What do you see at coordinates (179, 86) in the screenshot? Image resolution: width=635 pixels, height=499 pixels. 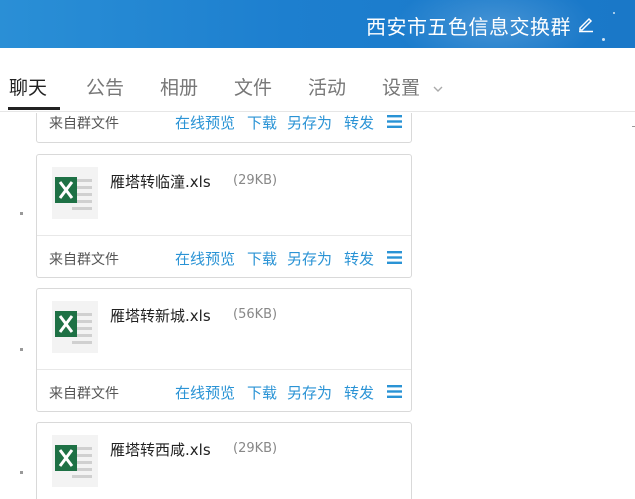 I see `tab-album: 相册` at bounding box center [179, 86].